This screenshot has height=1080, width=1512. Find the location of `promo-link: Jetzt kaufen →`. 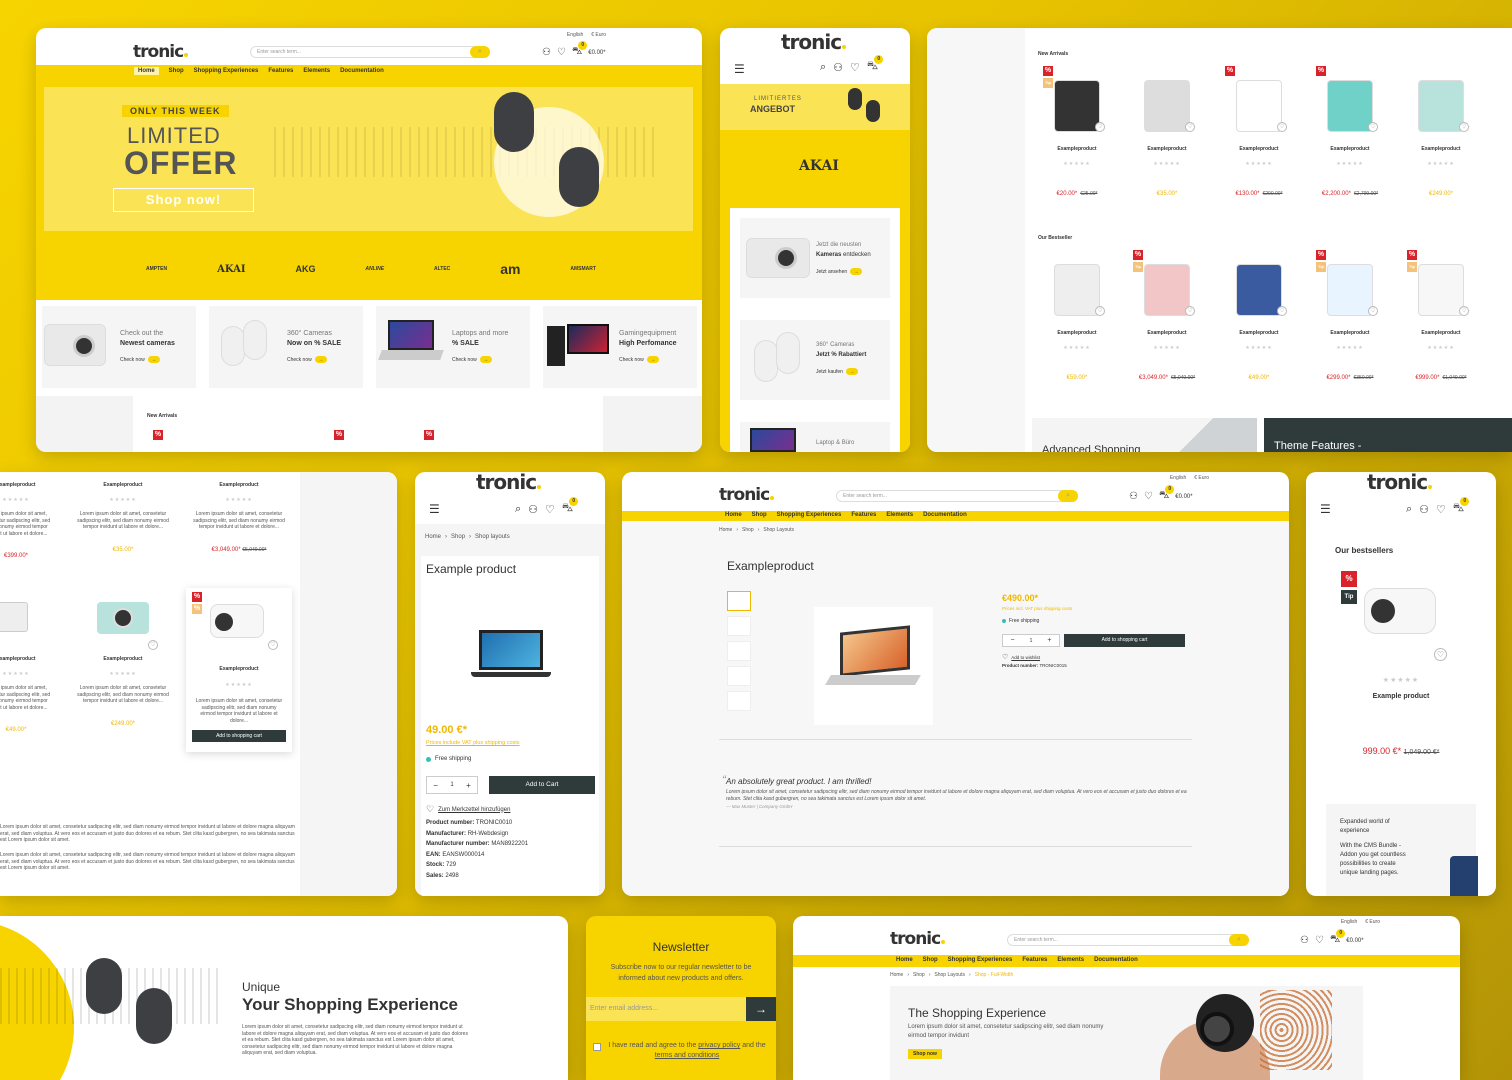

promo-link: Jetzt kaufen → is located at coordinates (837, 371).